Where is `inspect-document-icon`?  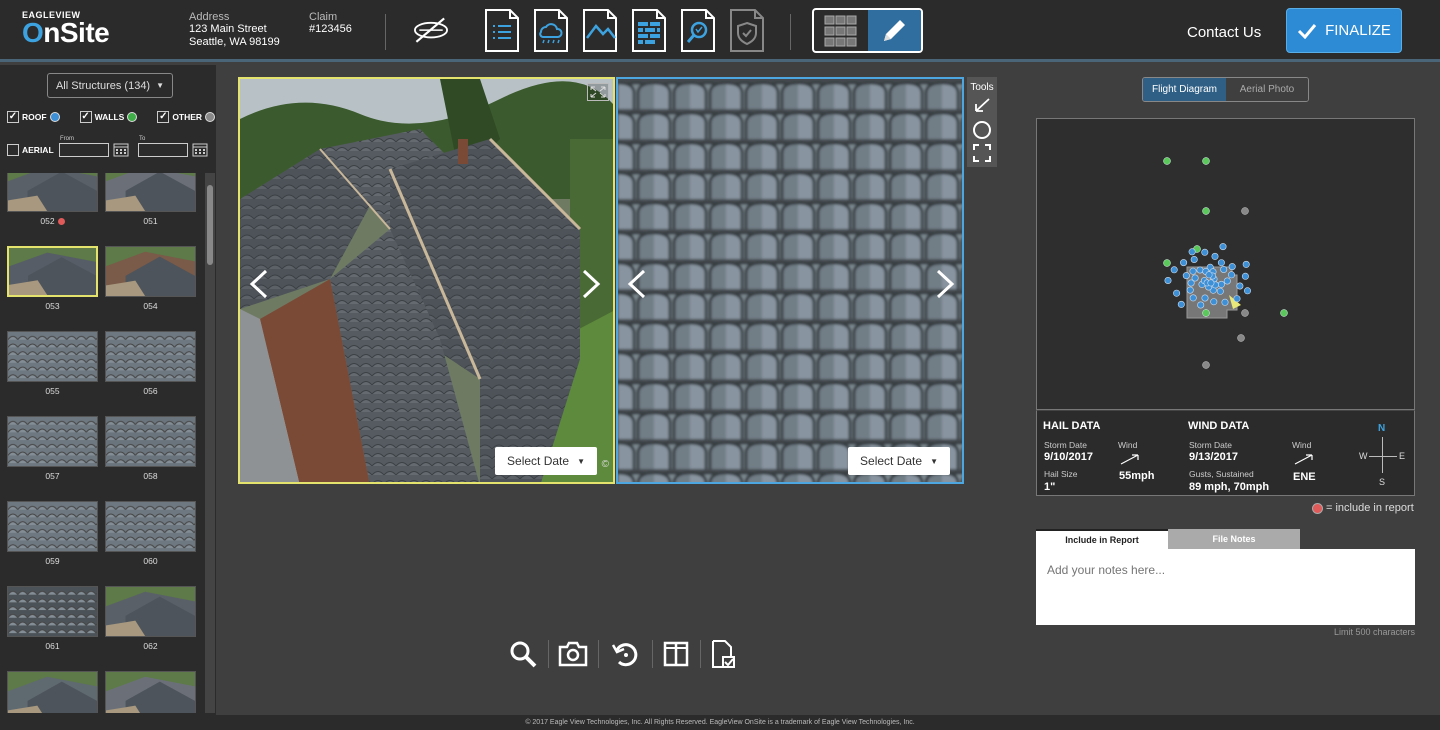 inspect-document-icon is located at coordinates (698, 30).